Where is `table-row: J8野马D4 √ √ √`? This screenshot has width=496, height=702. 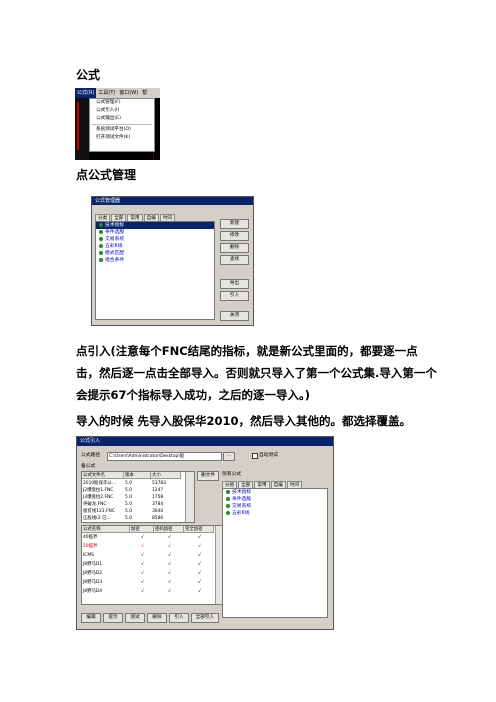 table-row: J8野马D4 √ √ √ is located at coordinates (148, 591).